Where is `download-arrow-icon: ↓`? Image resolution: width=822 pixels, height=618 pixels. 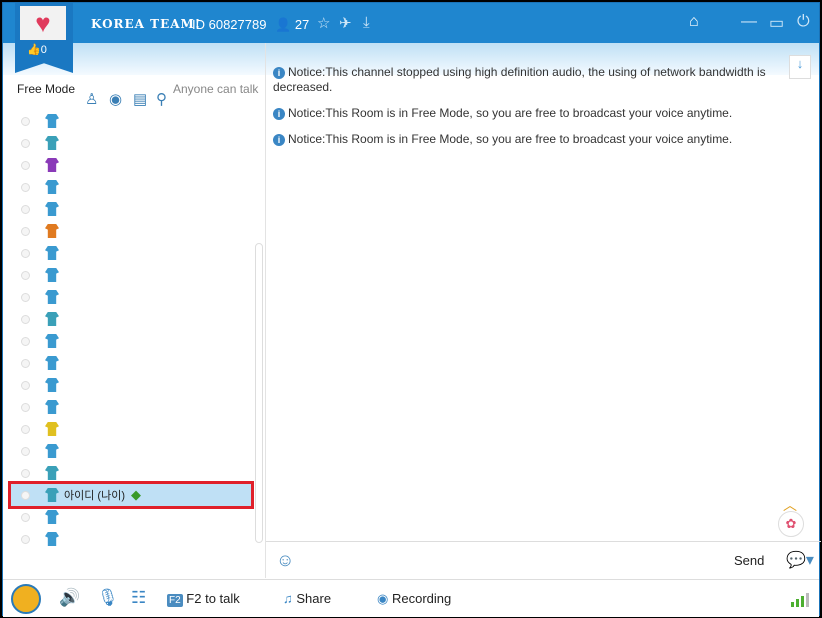
download-arrow-icon: ↓ is located at coordinates (800, 67).